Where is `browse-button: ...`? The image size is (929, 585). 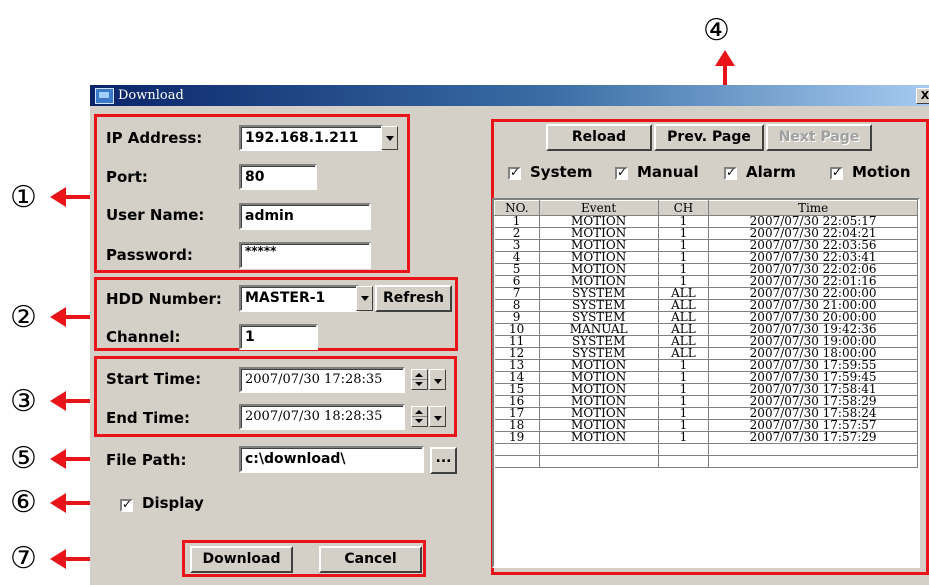
browse-button: ... is located at coordinates (443, 460).